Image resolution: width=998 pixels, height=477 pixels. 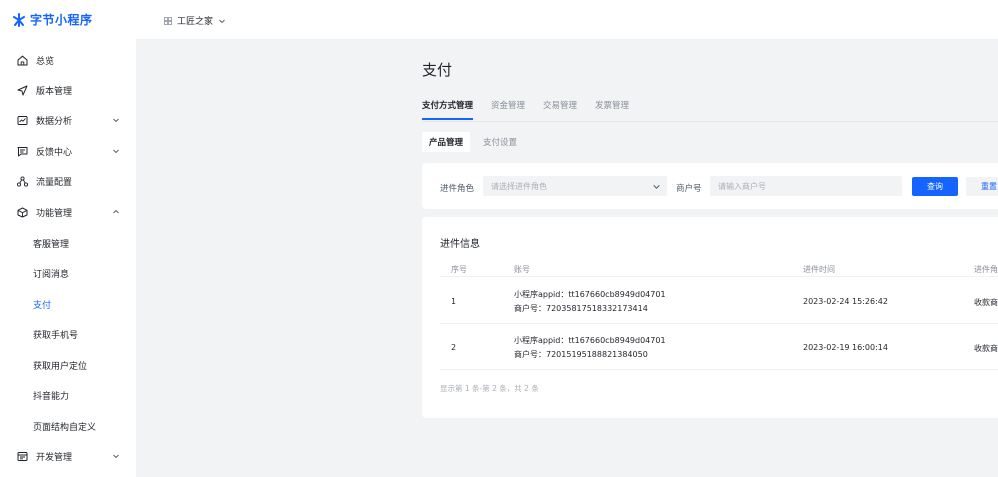 What do you see at coordinates (54, 91) in the screenshot?
I see `sidebar-item-label: 版本管理` at bounding box center [54, 91].